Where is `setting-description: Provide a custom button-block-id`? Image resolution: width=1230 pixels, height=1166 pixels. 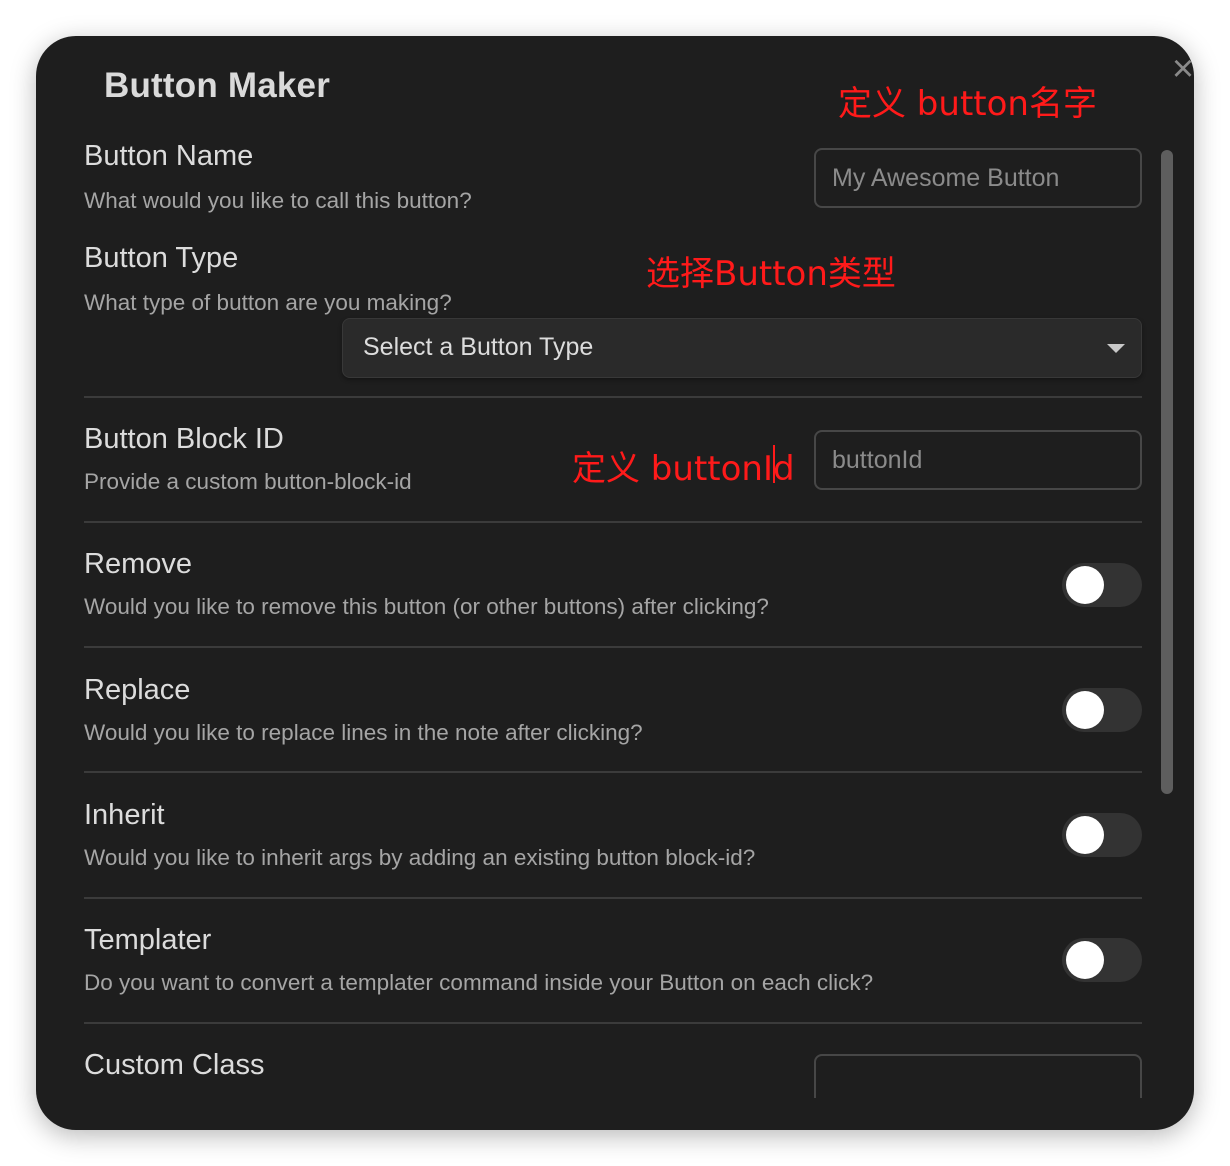
setting-description: Provide a custom button-block-id is located at coordinates (248, 481).